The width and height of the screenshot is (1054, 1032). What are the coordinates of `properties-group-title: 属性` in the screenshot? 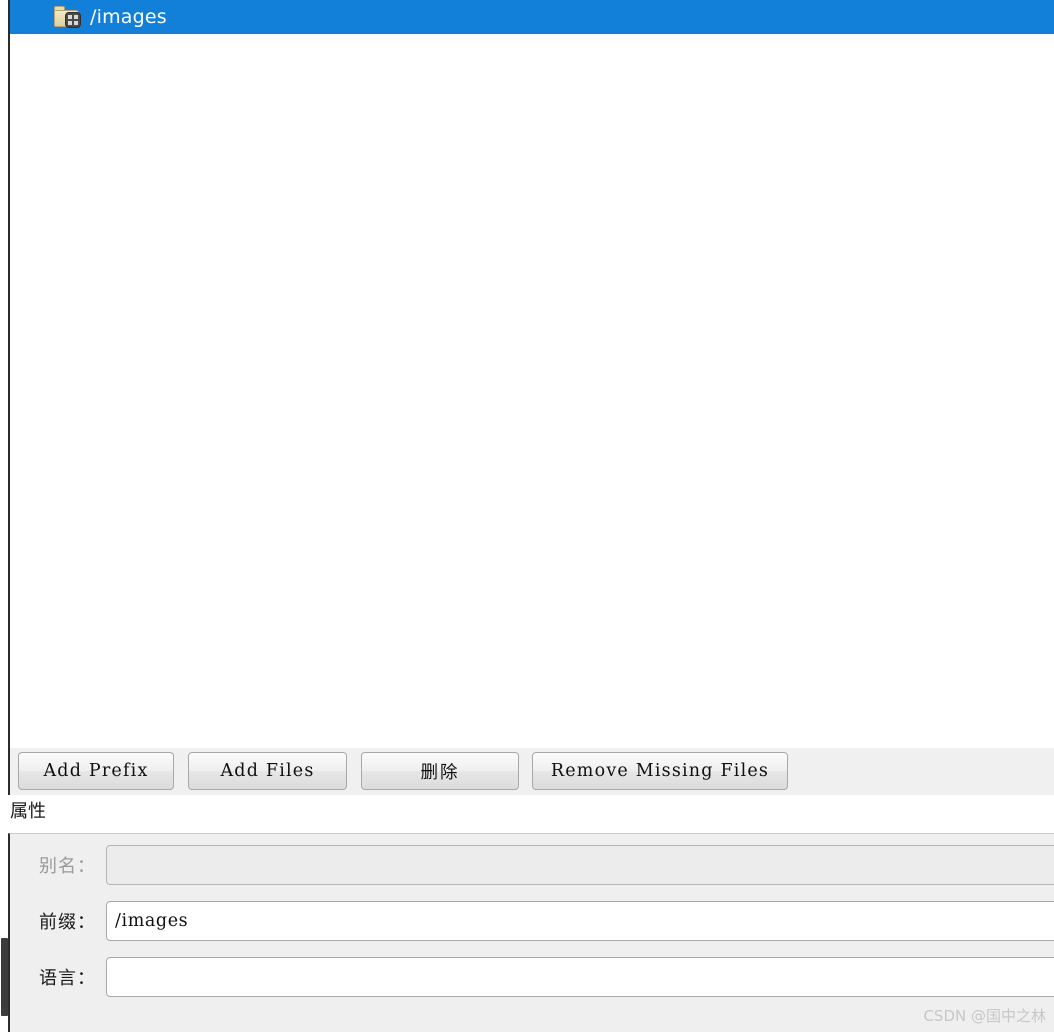 It's located at (28, 811).